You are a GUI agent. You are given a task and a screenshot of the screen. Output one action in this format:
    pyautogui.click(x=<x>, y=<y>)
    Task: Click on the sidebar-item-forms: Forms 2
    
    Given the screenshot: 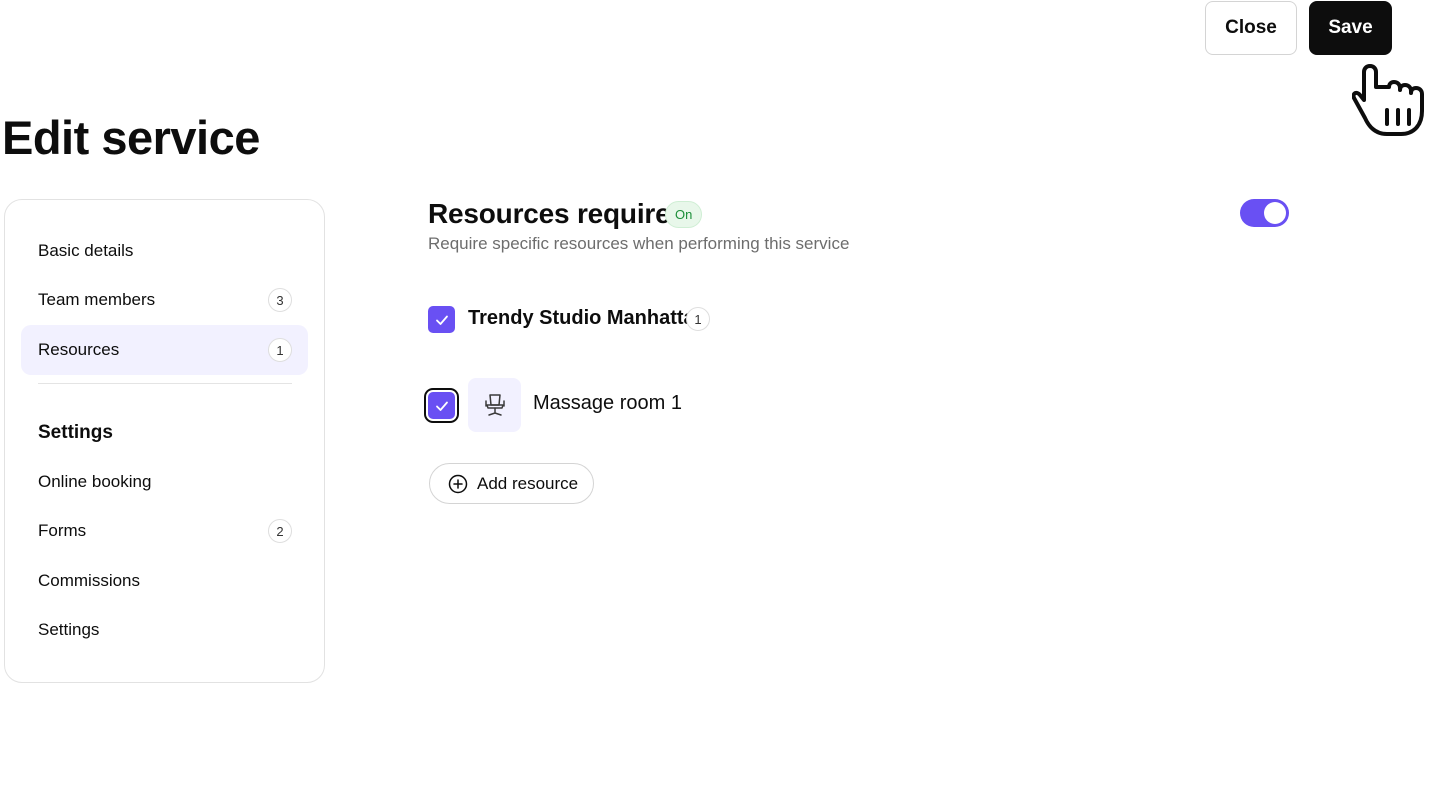 What is the action you would take?
    pyautogui.click(x=164, y=531)
    